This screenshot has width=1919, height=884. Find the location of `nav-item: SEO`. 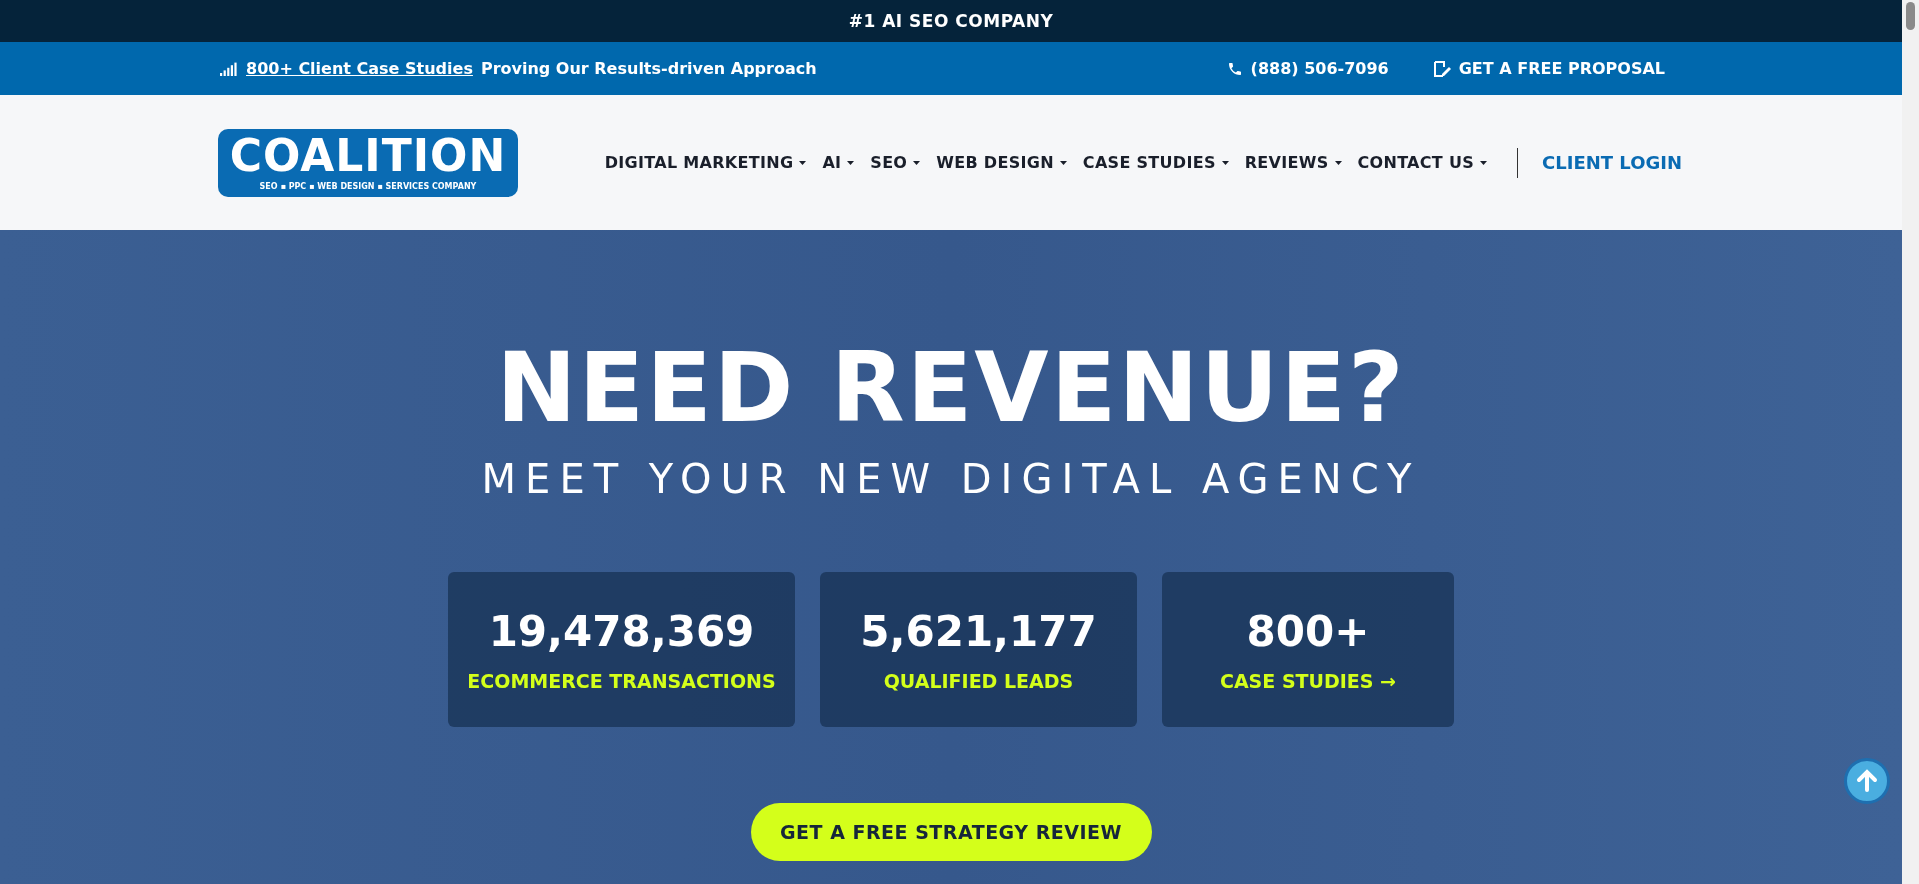

nav-item: SEO is located at coordinates (895, 162).